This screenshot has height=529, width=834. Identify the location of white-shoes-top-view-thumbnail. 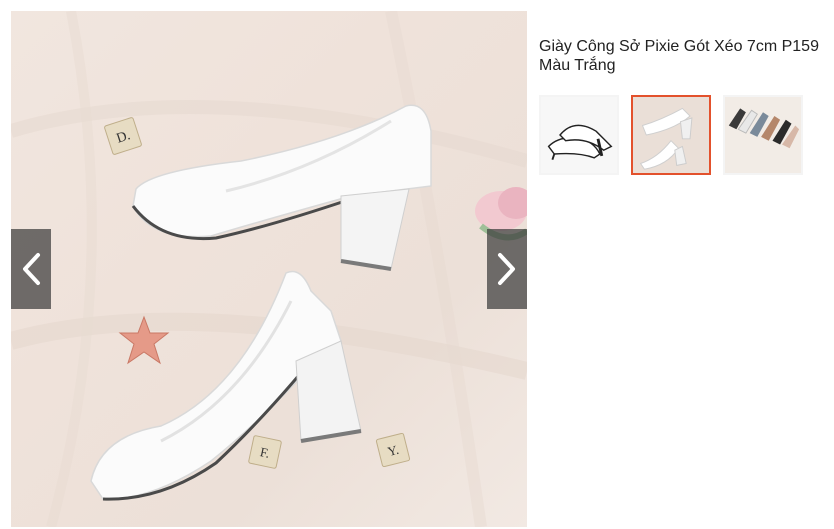
(671, 135).